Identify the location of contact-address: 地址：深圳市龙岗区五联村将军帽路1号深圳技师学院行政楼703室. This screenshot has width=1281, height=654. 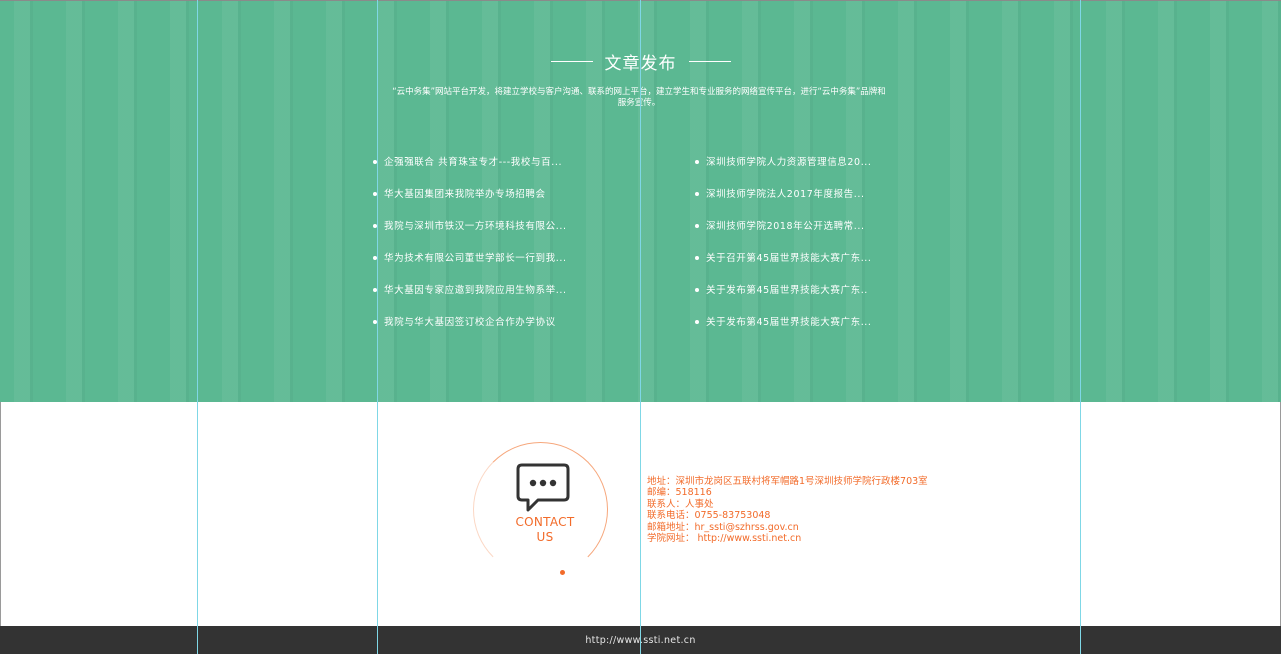
(787, 481).